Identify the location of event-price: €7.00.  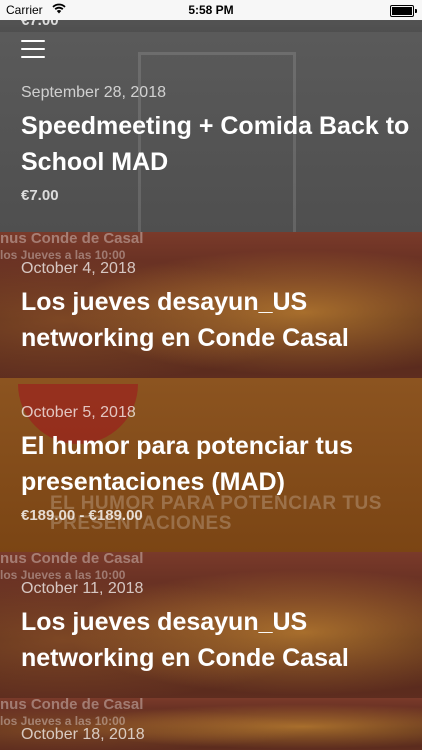
(40, 195).